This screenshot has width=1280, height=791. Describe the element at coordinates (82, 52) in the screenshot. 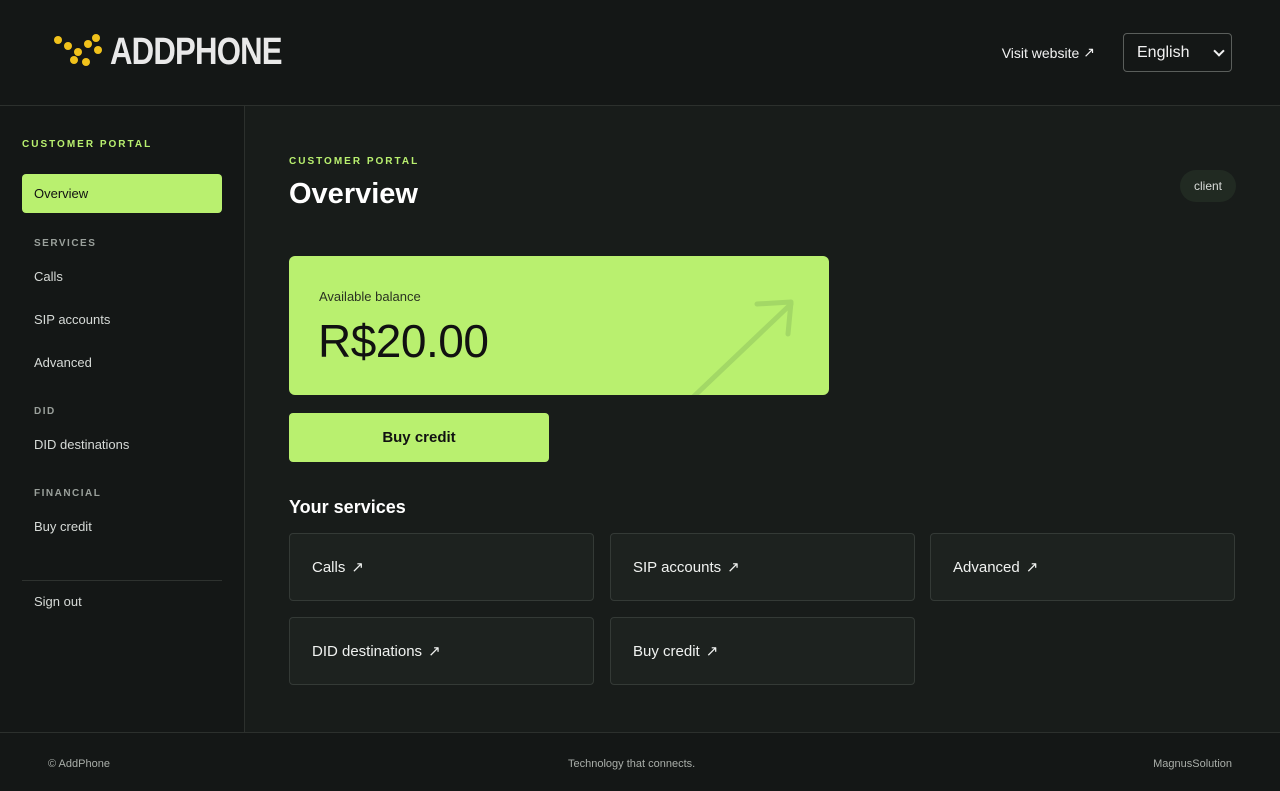

I see `logo-dots-icon` at that location.